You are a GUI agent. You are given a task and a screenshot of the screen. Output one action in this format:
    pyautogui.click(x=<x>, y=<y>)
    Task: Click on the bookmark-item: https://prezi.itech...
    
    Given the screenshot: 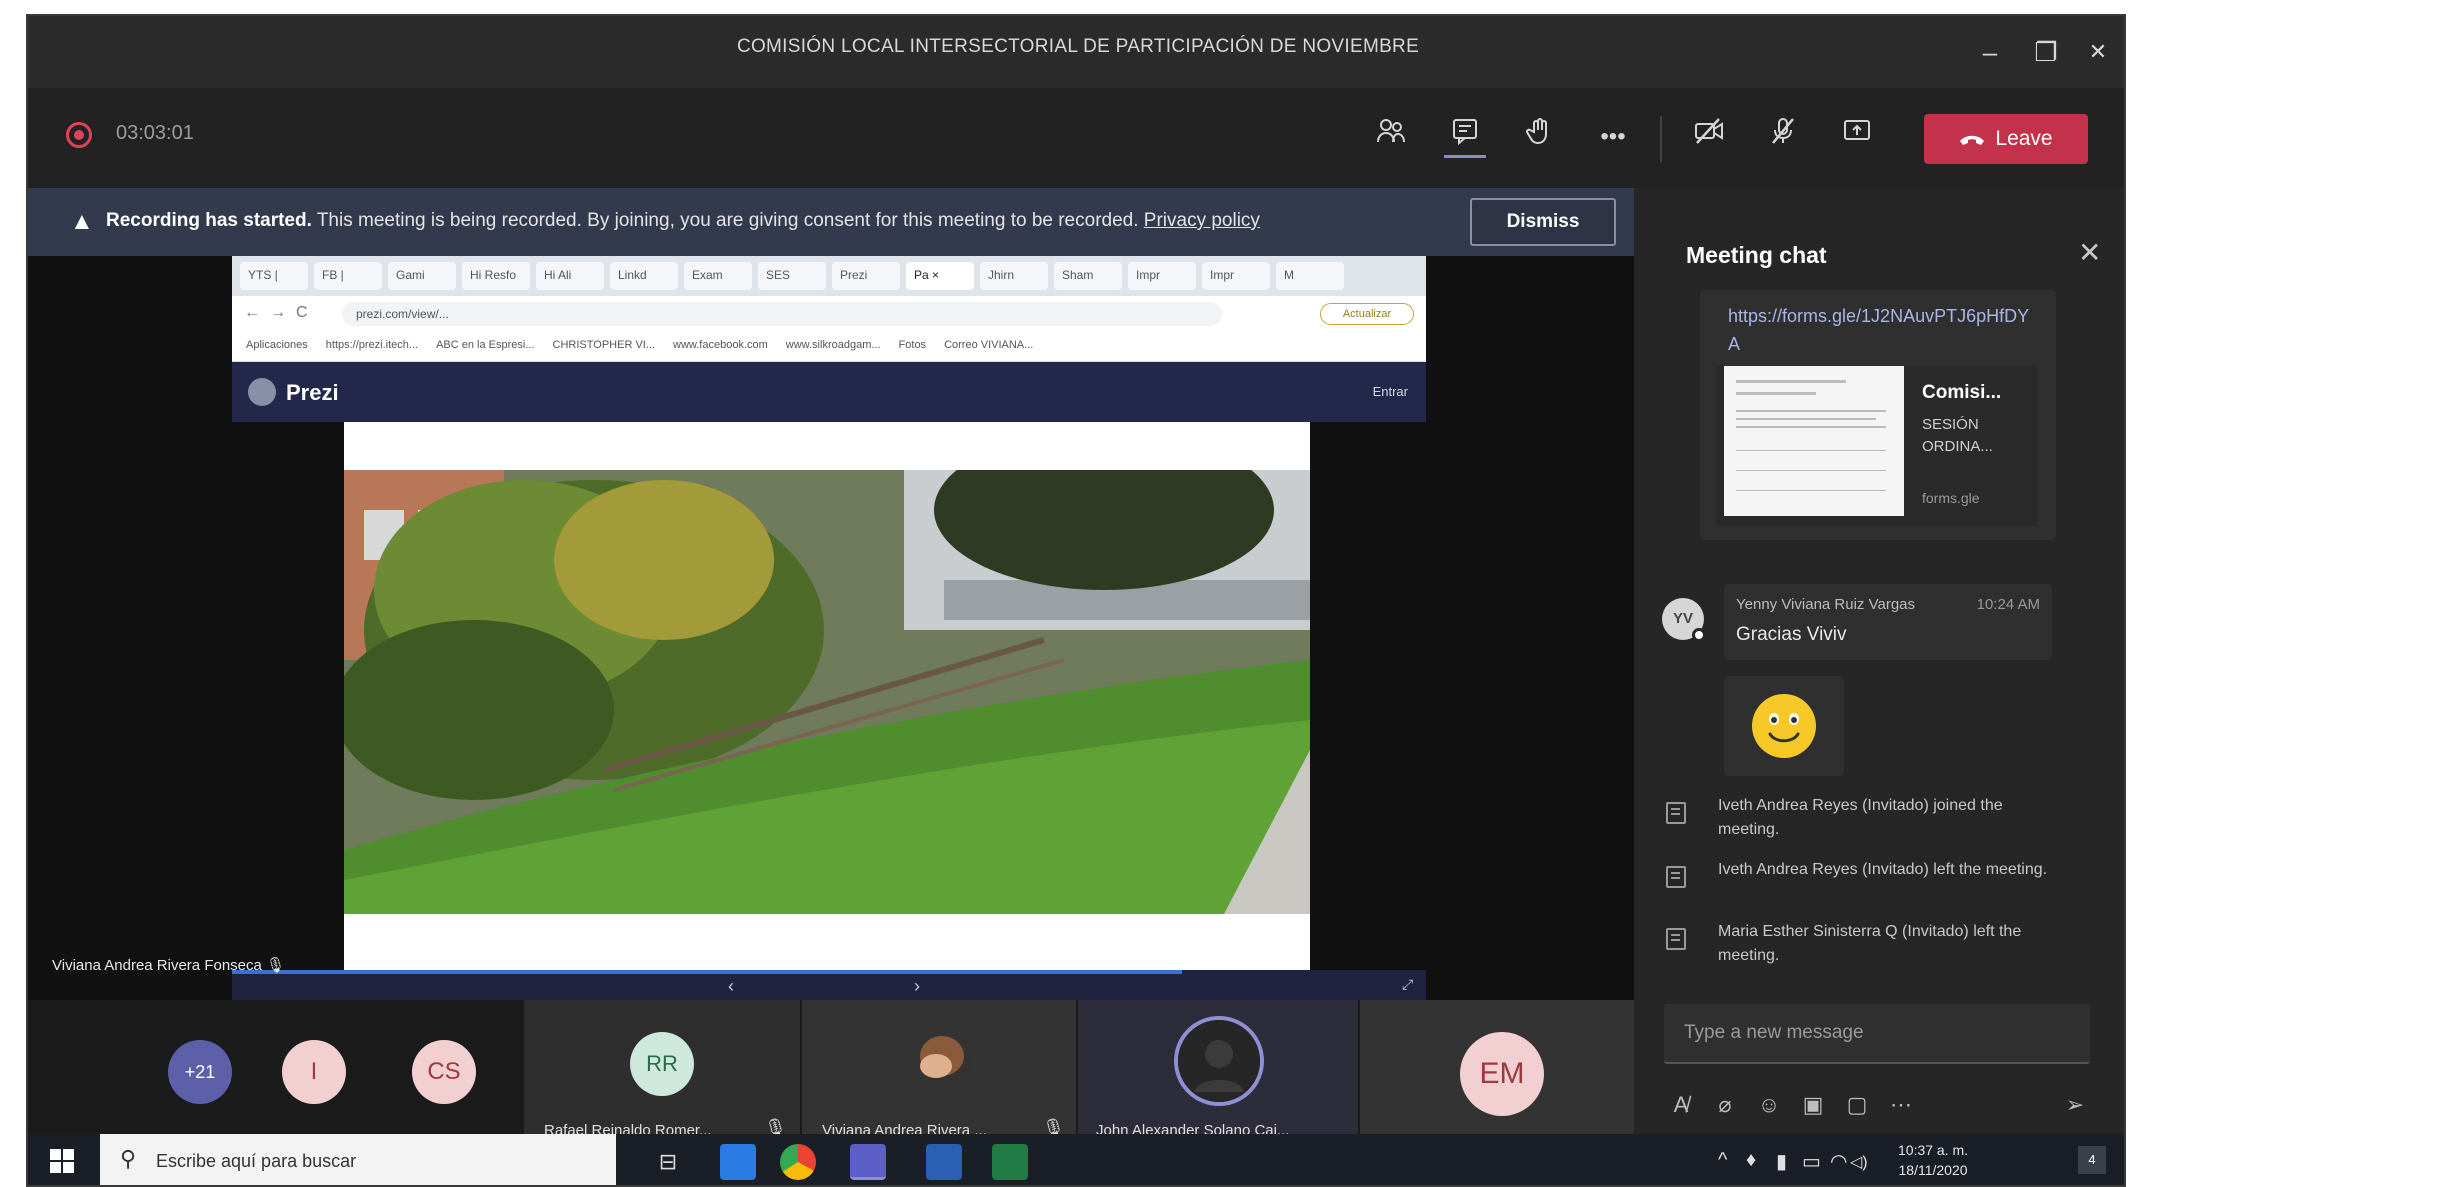 What is the action you would take?
    pyautogui.click(x=372, y=346)
    